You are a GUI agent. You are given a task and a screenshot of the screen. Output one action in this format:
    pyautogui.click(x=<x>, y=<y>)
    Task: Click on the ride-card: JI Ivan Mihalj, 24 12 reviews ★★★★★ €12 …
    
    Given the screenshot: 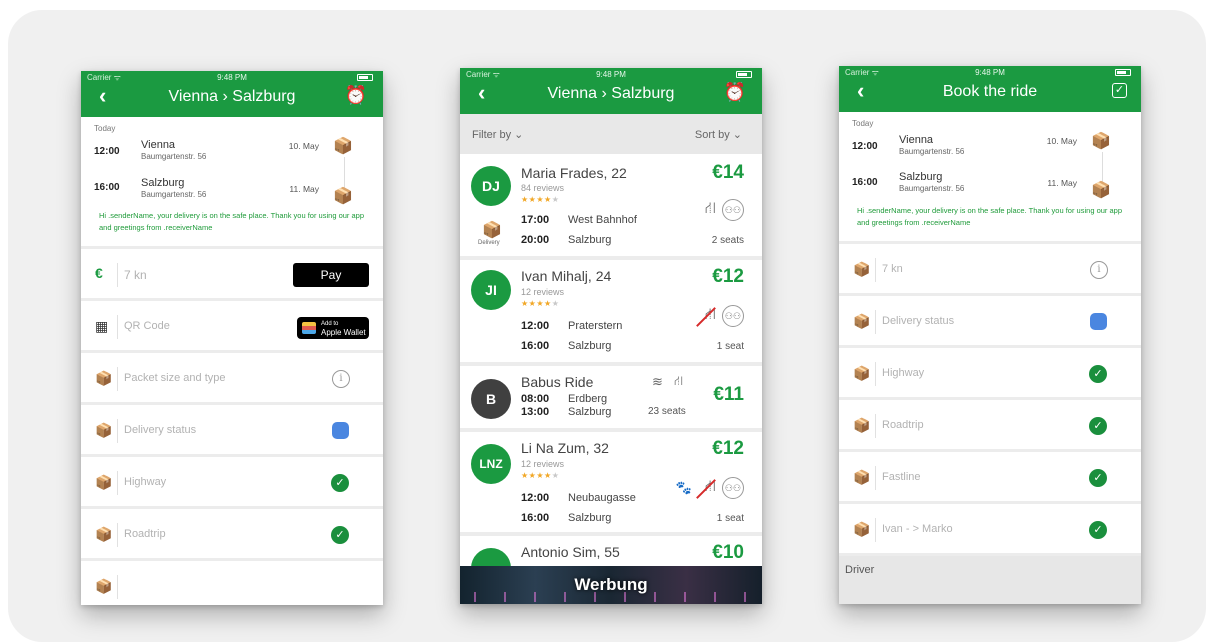 What is the action you would take?
    pyautogui.click(x=611, y=313)
    